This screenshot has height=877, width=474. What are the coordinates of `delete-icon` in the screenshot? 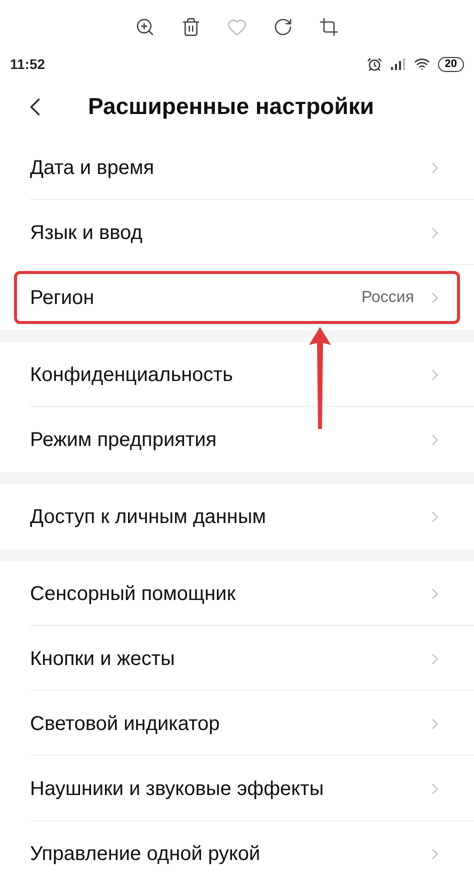 It's located at (191, 27).